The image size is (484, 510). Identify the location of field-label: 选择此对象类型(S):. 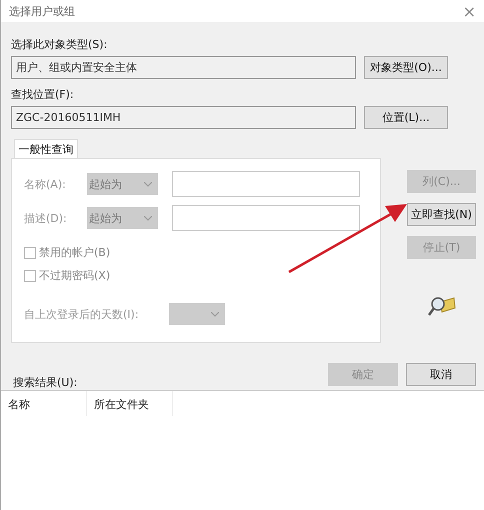
(59, 44).